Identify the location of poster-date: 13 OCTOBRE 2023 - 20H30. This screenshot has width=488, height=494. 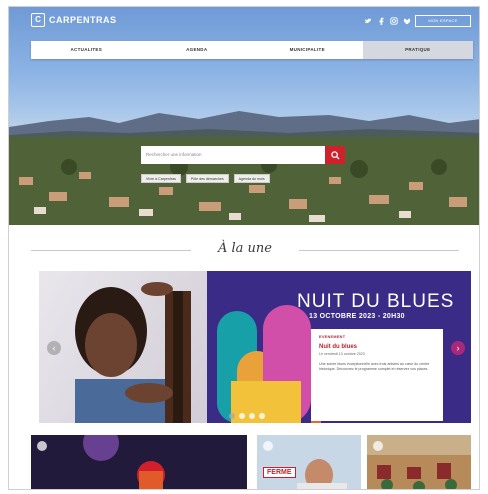
(357, 316).